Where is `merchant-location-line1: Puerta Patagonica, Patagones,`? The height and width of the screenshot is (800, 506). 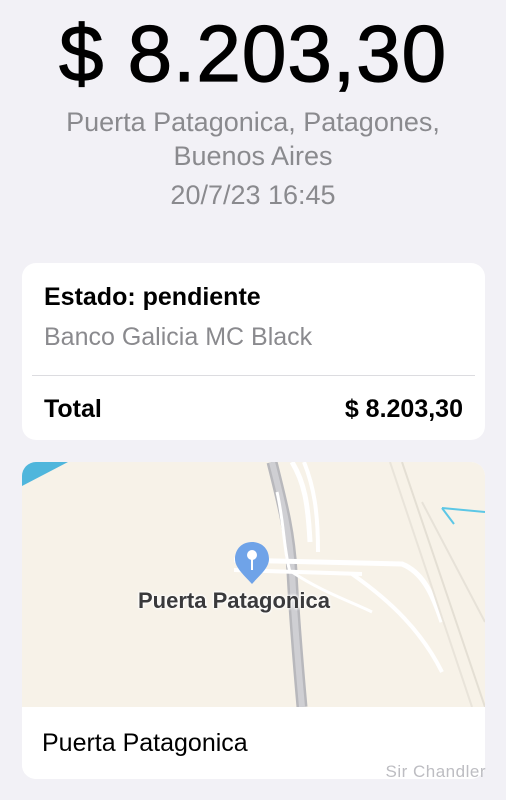
merchant-location-line1: Puerta Patagonica, Patagones, is located at coordinates (253, 122).